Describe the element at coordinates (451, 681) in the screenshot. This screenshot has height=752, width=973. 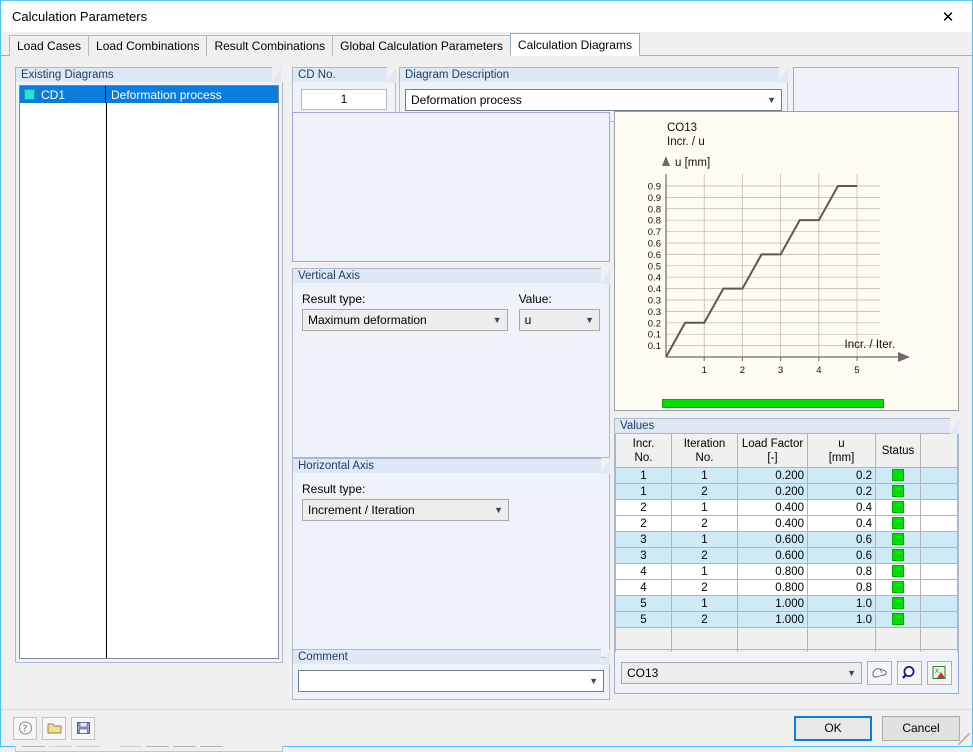
I see `comment-combo: ▼` at that location.